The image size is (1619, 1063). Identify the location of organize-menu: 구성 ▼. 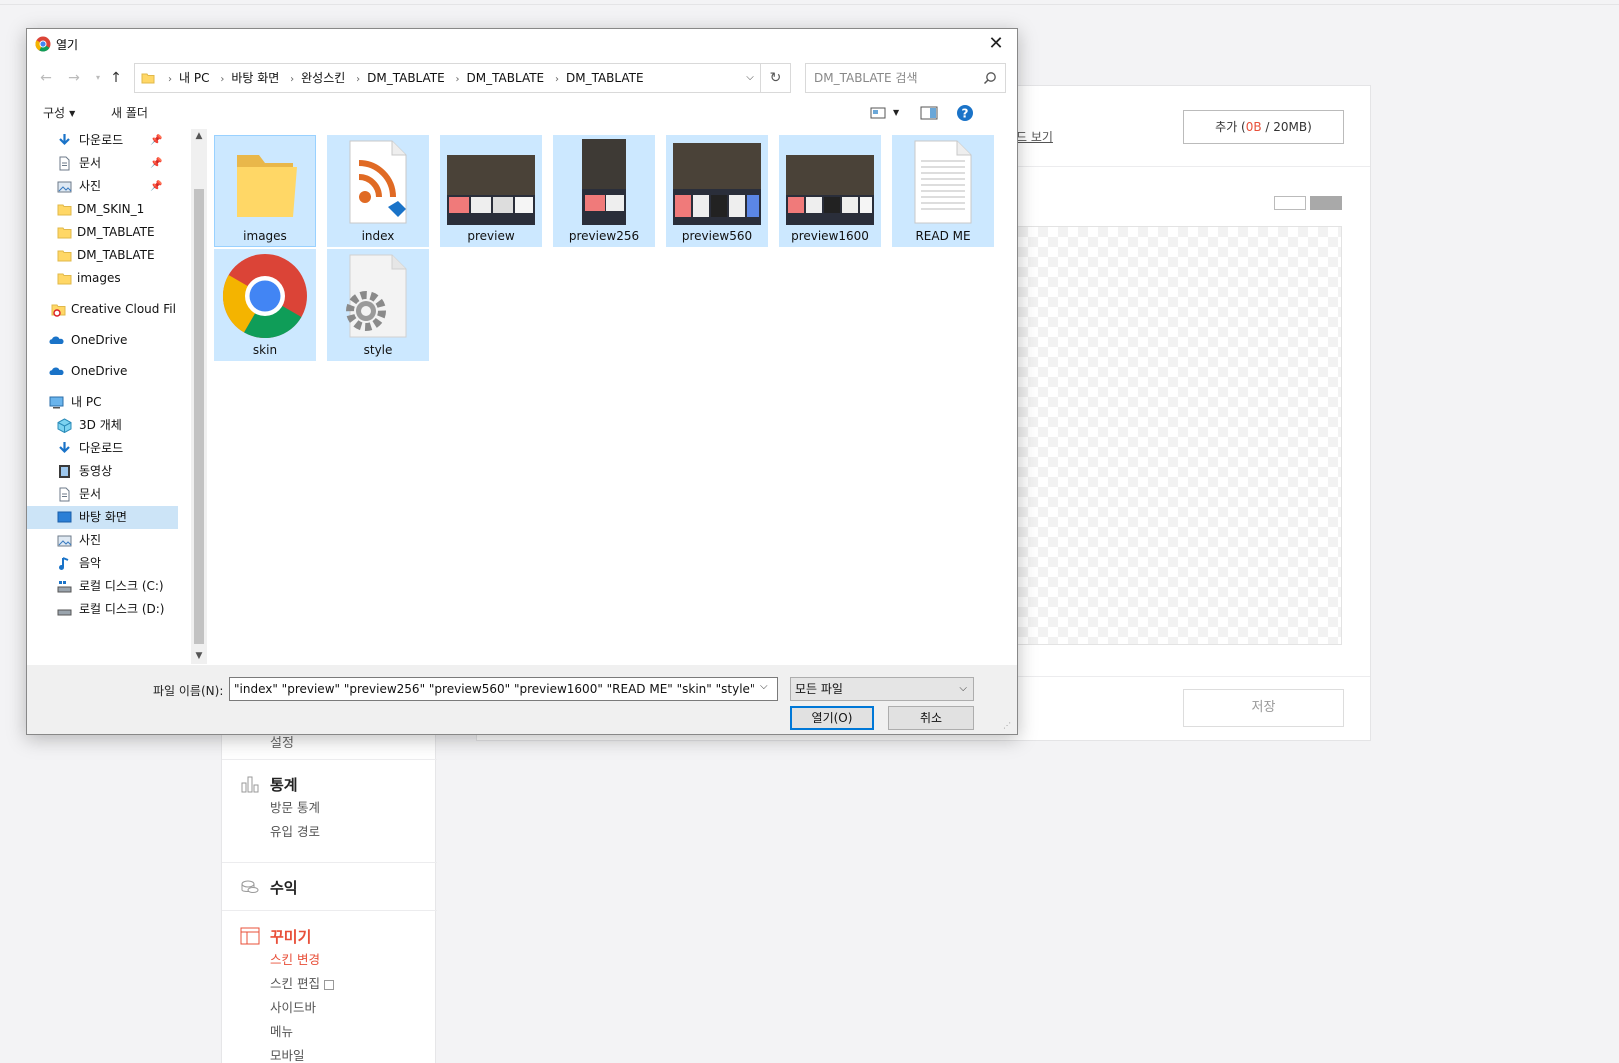
(59, 112).